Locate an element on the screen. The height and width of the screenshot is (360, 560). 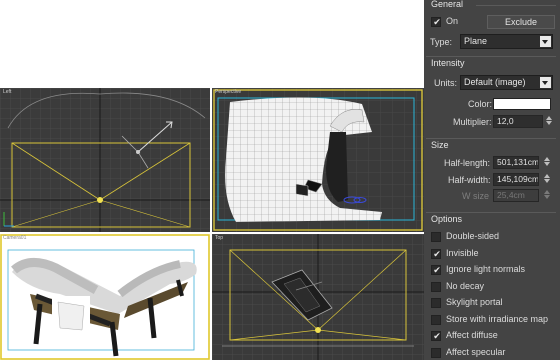
viewport-label: Top is located at coordinates (219, 238).